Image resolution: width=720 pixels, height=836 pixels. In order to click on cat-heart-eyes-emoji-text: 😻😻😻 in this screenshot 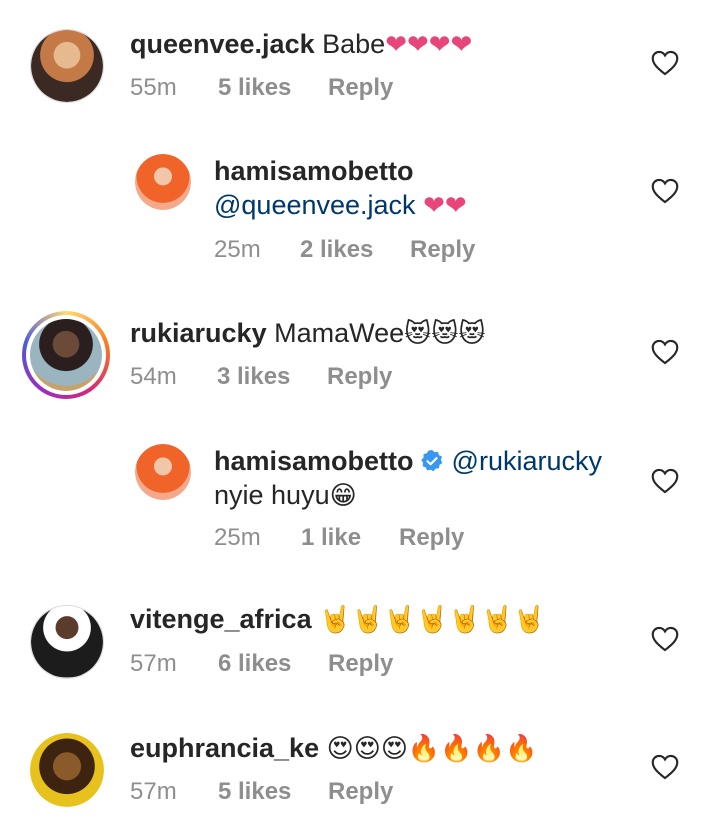, I will do `click(445, 333)`.